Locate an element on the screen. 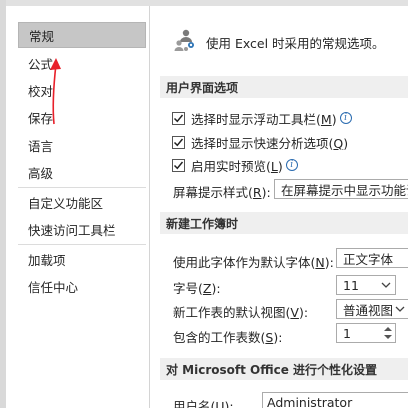  option-quick-analysis: 选择时显示快速分析选项(Q) is located at coordinates (260, 142).